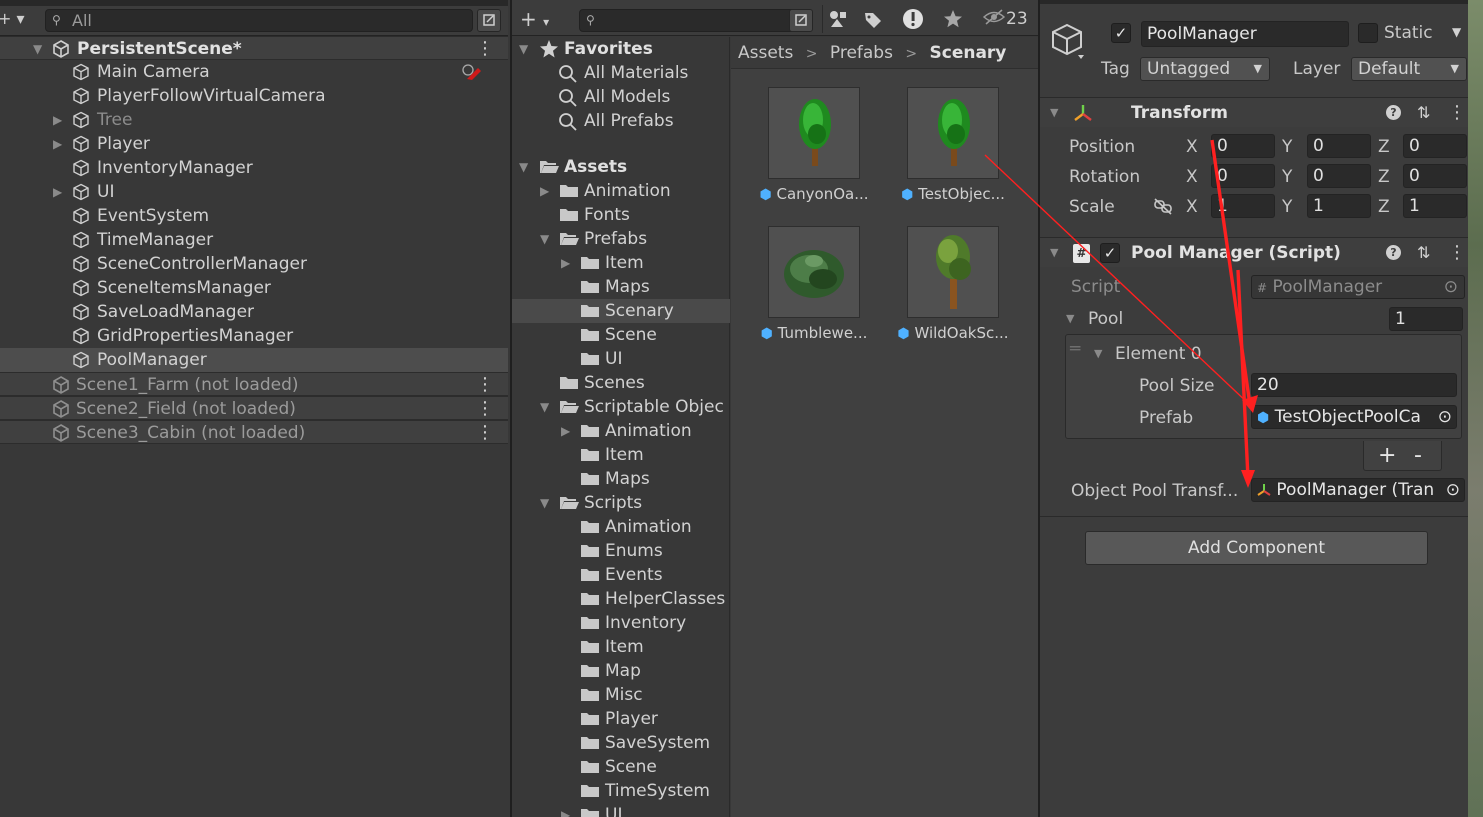 Image resolution: width=1483 pixels, height=817 pixels. I want to click on hierarchy-item: TimeManager, so click(254, 240).